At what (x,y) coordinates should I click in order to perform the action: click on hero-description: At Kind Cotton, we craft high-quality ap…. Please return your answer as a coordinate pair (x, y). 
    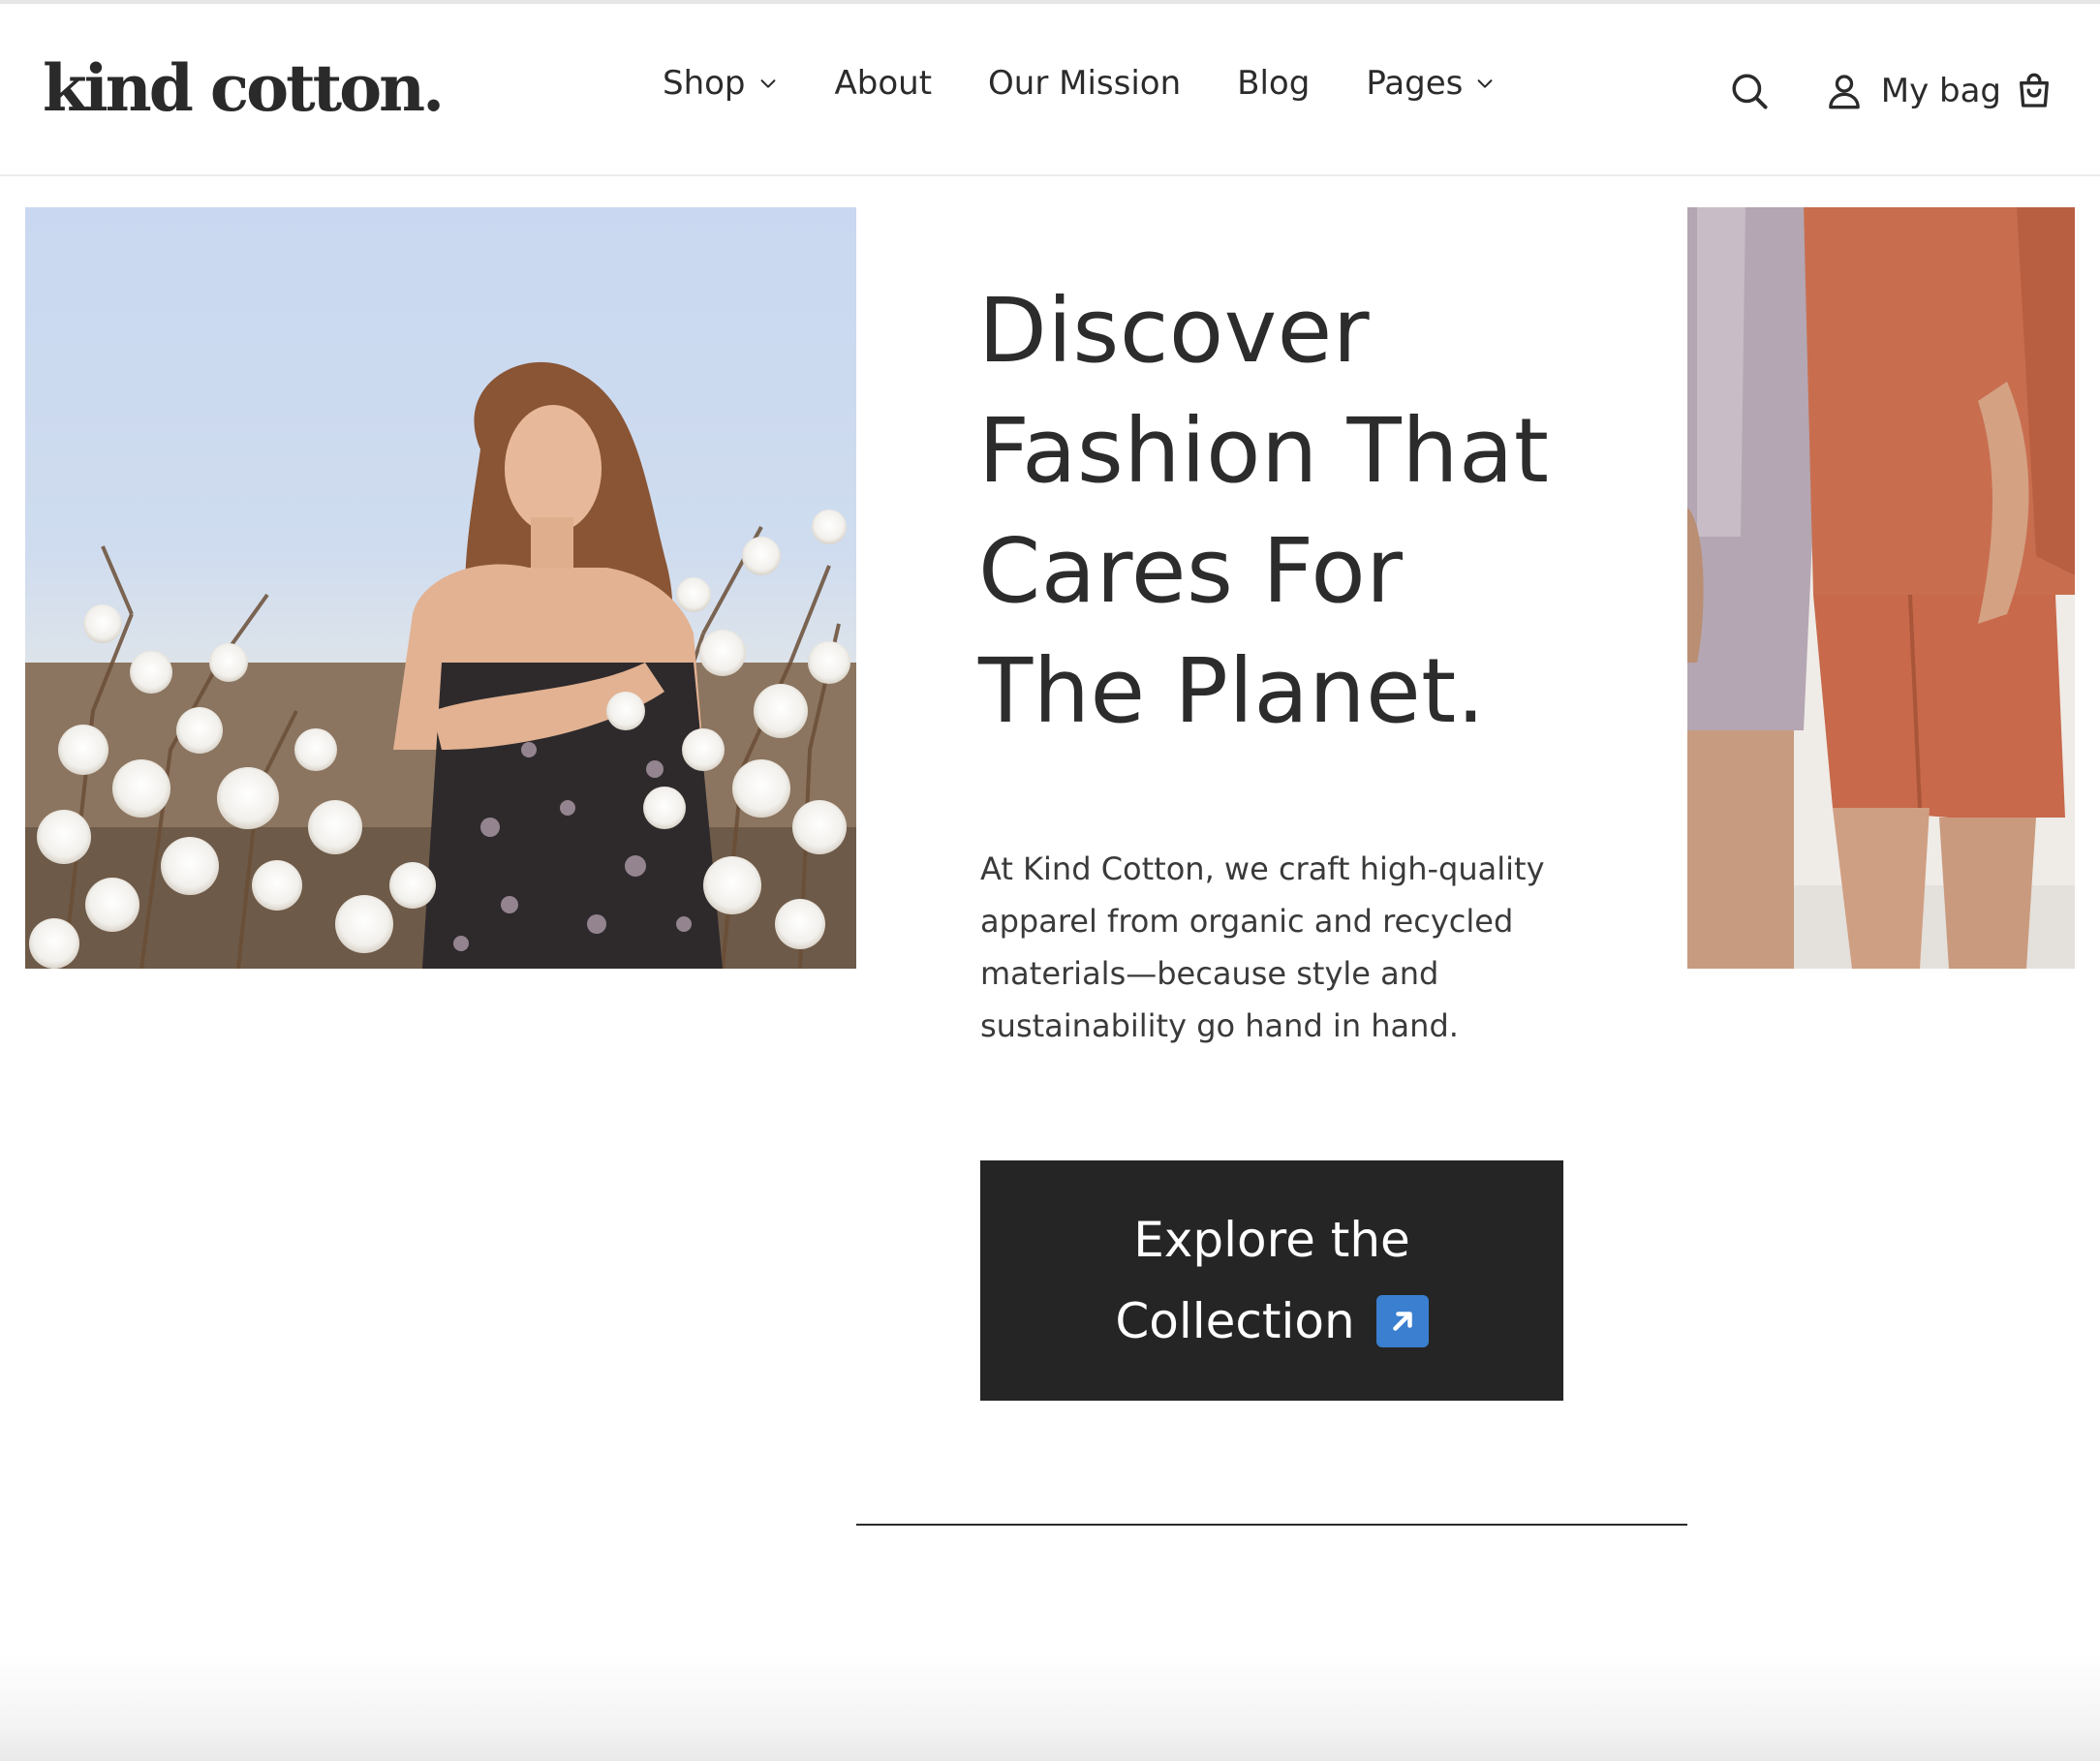
    Looking at the image, I should click on (1262, 947).